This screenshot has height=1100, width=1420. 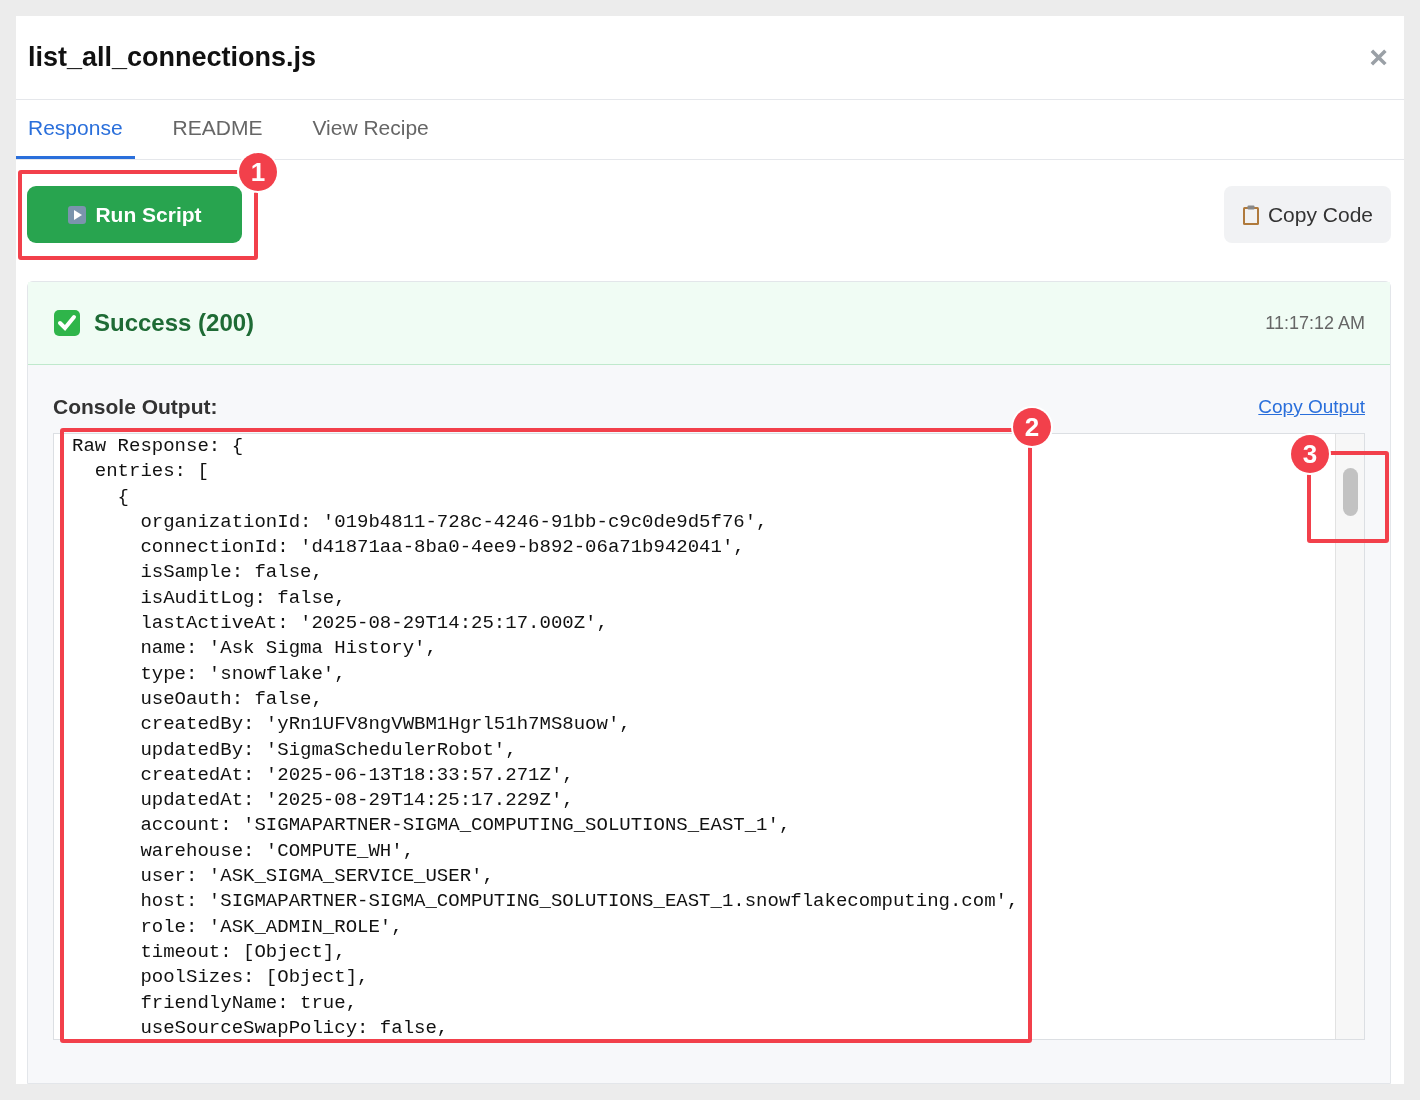 I want to click on code-line: name: 'Ask Sigma History',, so click(x=288, y=649).